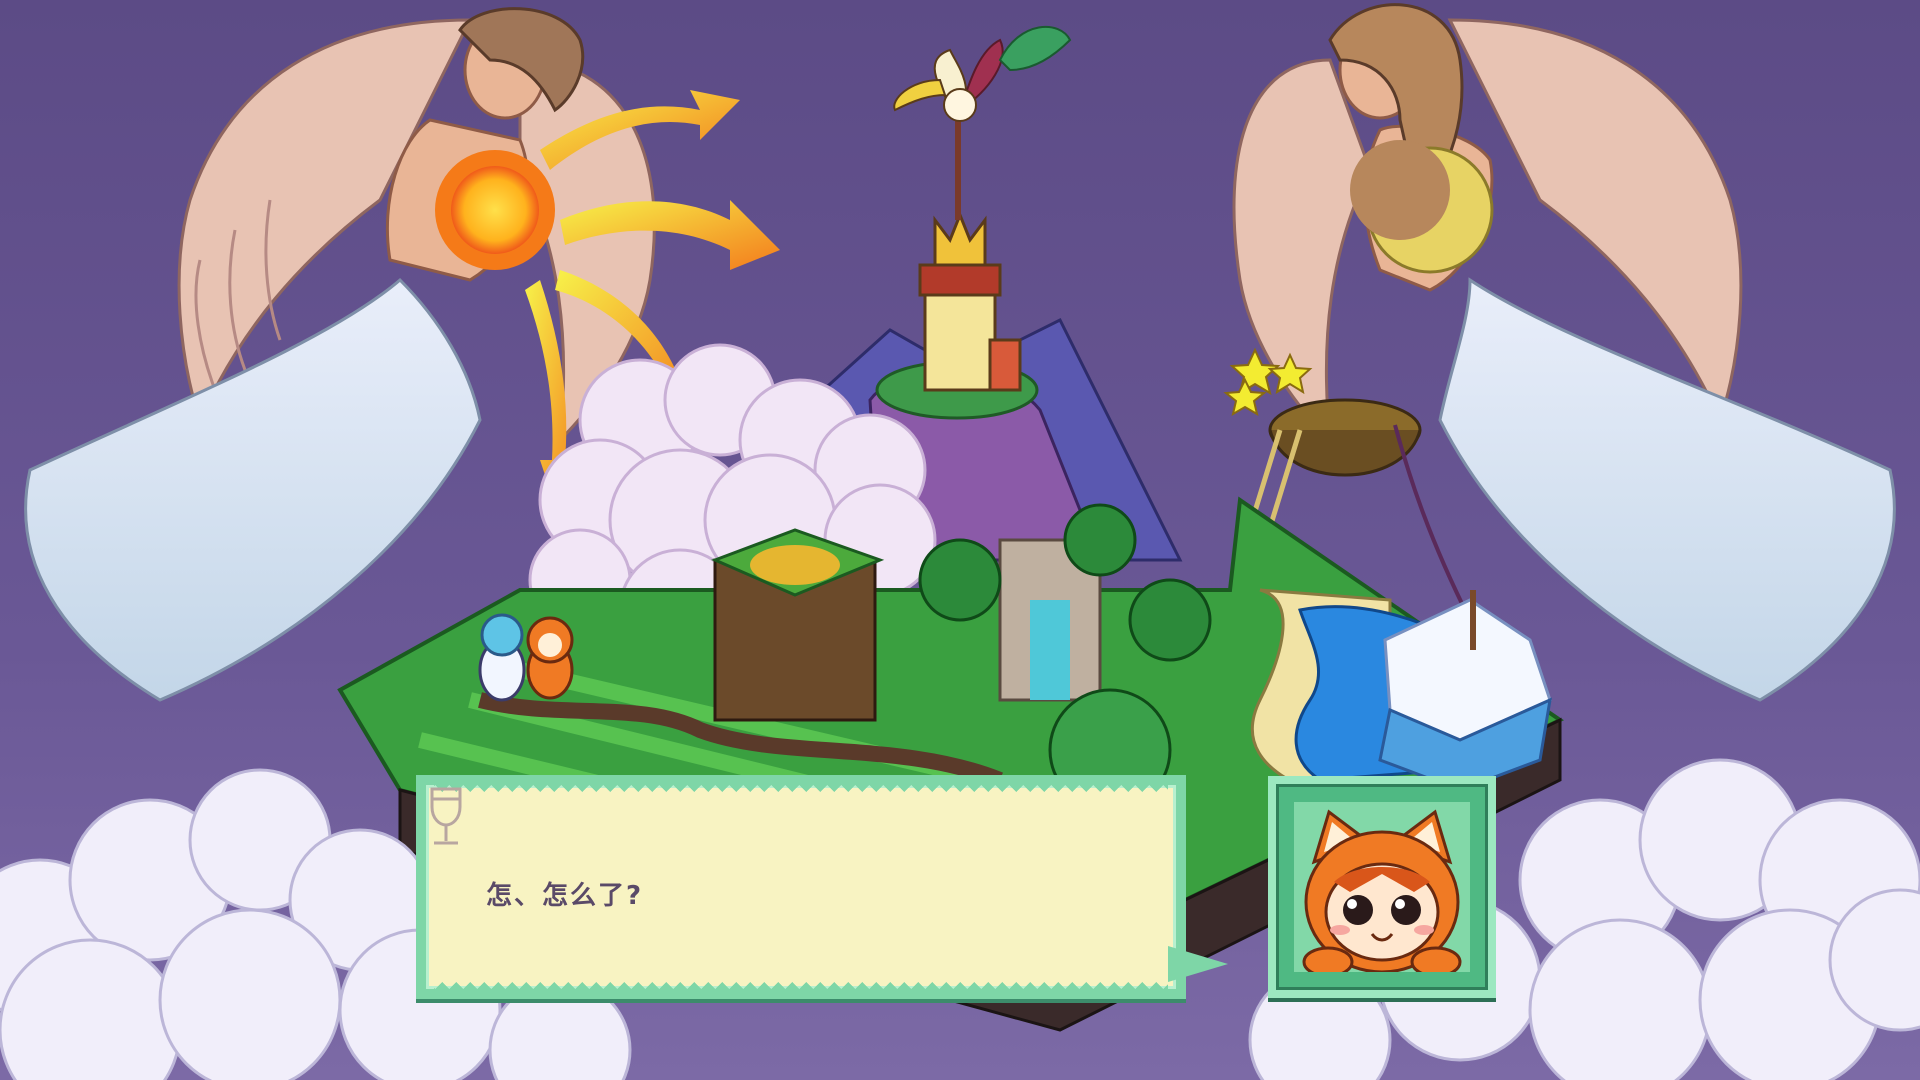 The image size is (1920, 1080). I want to click on speaker-portrait, so click(1382, 887).